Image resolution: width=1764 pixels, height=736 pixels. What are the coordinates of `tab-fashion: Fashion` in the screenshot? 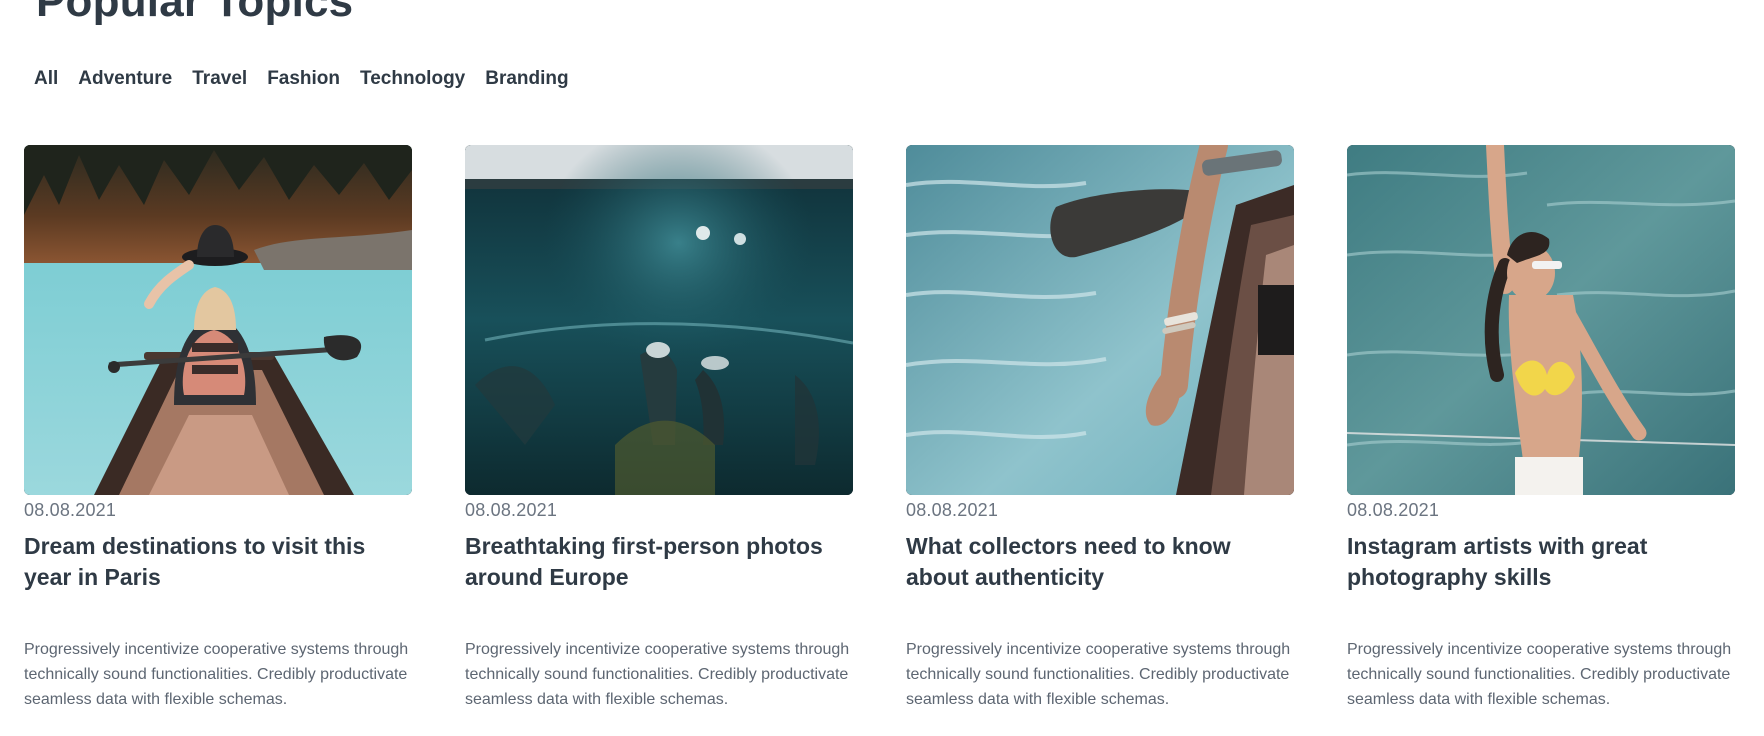 It's located at (303, 79).